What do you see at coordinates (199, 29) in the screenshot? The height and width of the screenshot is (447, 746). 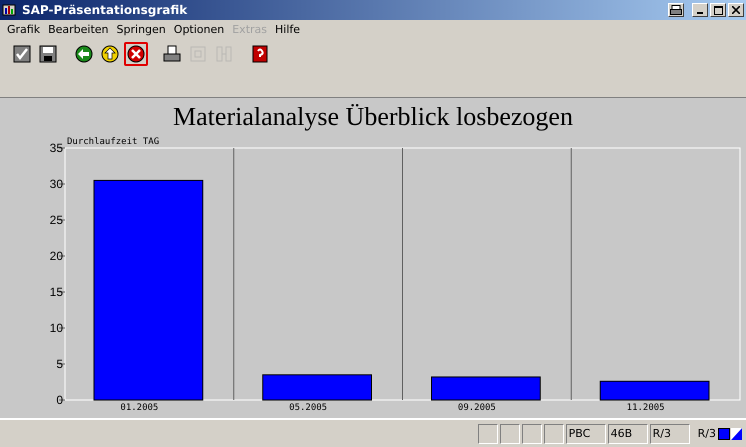 I see `menu-item: Optionen` at bounding box center [199, 29].